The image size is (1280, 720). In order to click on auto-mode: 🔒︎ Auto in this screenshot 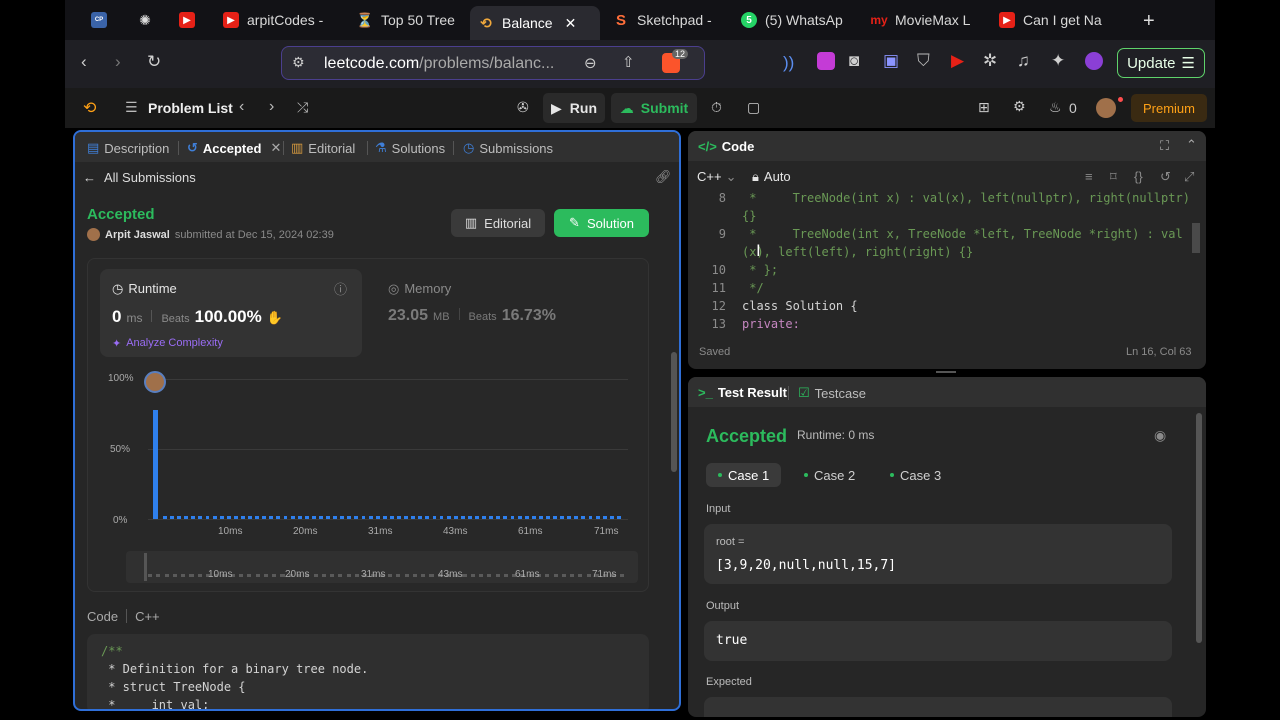, I will do `click(771, 177)`.